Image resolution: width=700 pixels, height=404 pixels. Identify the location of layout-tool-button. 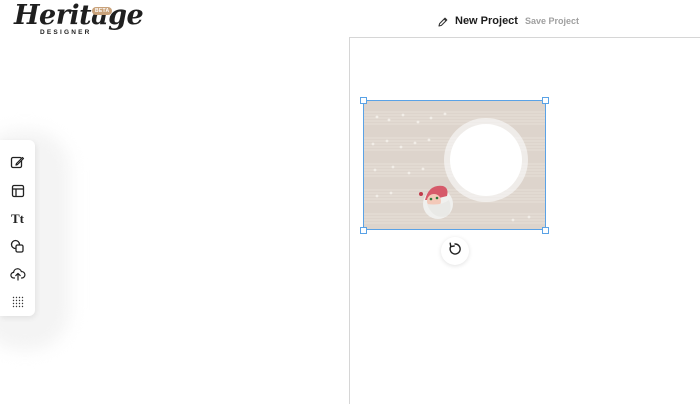
(18, 191).